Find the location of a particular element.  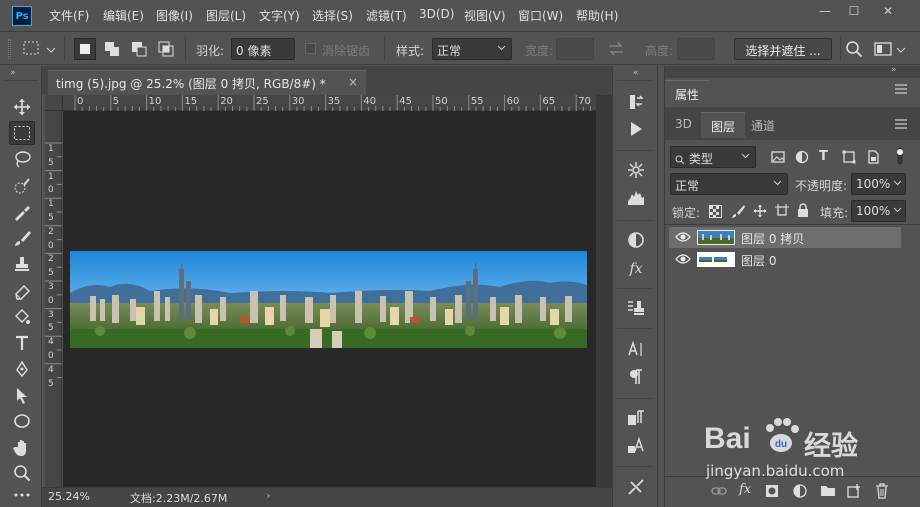

search-icon is located at coordinates (854, 49).